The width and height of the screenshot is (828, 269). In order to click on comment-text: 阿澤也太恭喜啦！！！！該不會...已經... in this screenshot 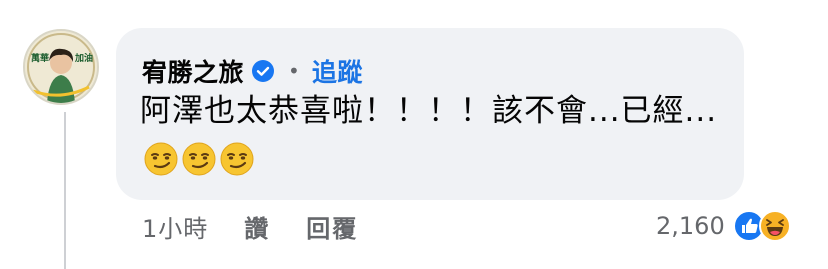, I will do `click(429, 111)`.